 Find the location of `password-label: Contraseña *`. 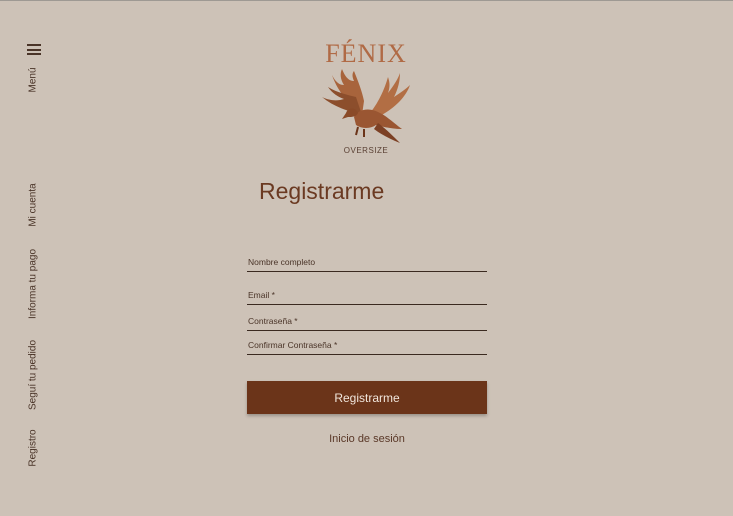

password-label: Contraseña * is located at coordinates (273, 321).